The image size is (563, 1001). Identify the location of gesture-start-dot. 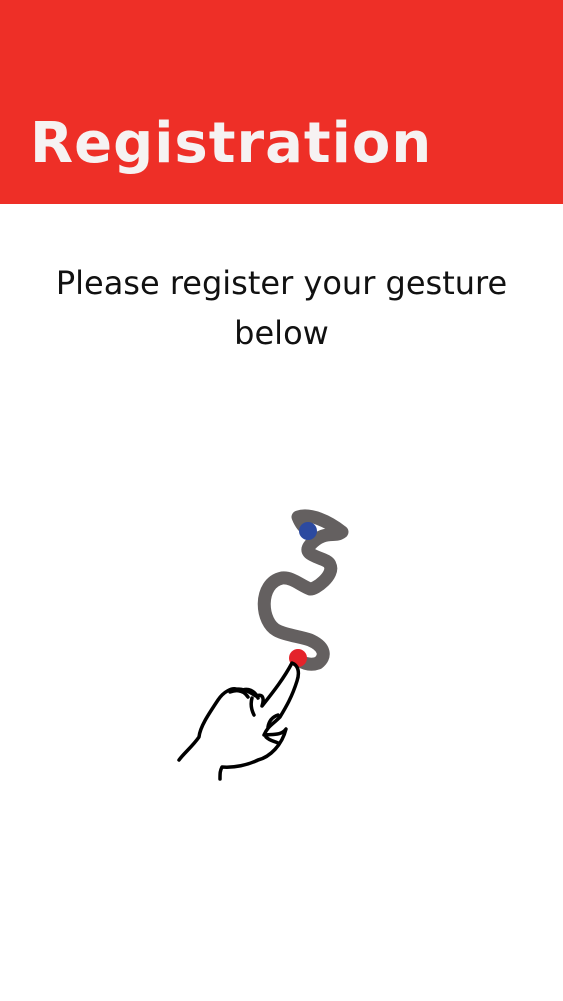
(308, 531).